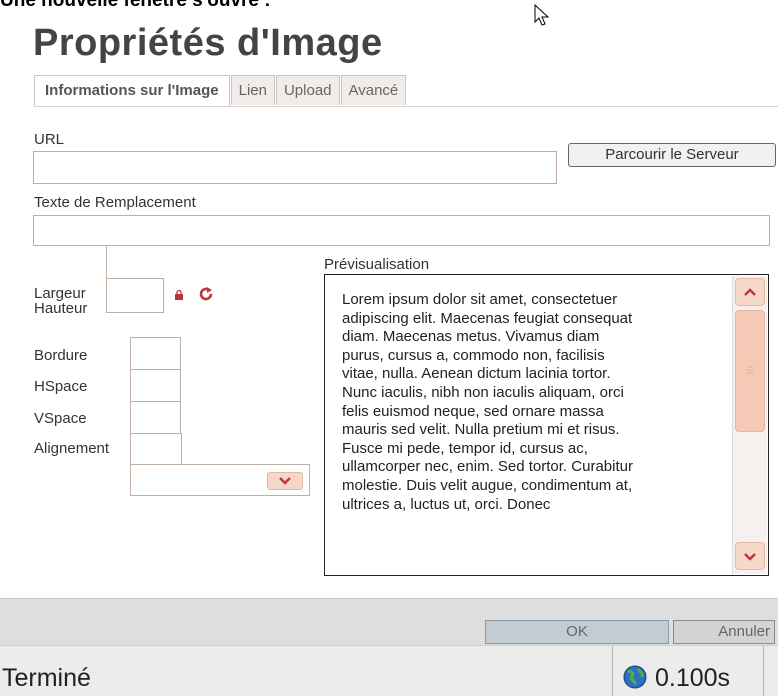  Describe the element at coordinates (156, 449) in the screenshot. I see `alignment-label-box` at that location.